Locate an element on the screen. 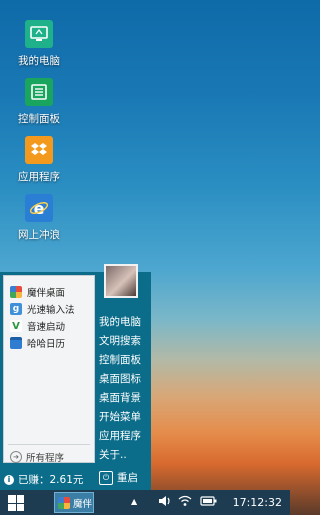  windows-start-icon is located at coordinates (16, 503).